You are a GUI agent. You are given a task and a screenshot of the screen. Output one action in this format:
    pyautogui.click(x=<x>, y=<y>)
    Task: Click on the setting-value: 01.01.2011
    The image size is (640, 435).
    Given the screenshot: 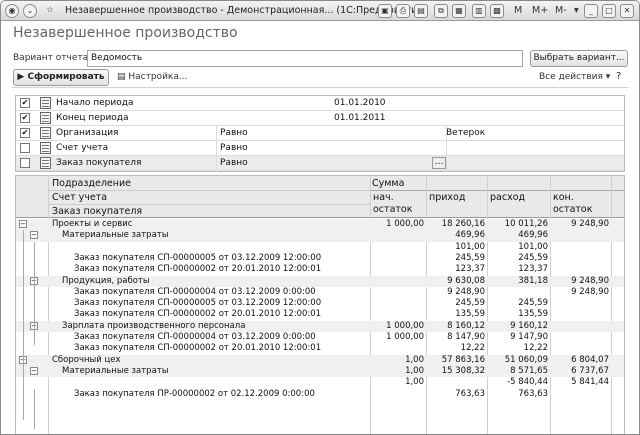 What is the action you would take?
    pyautogui.click(x=360, y=118)
    